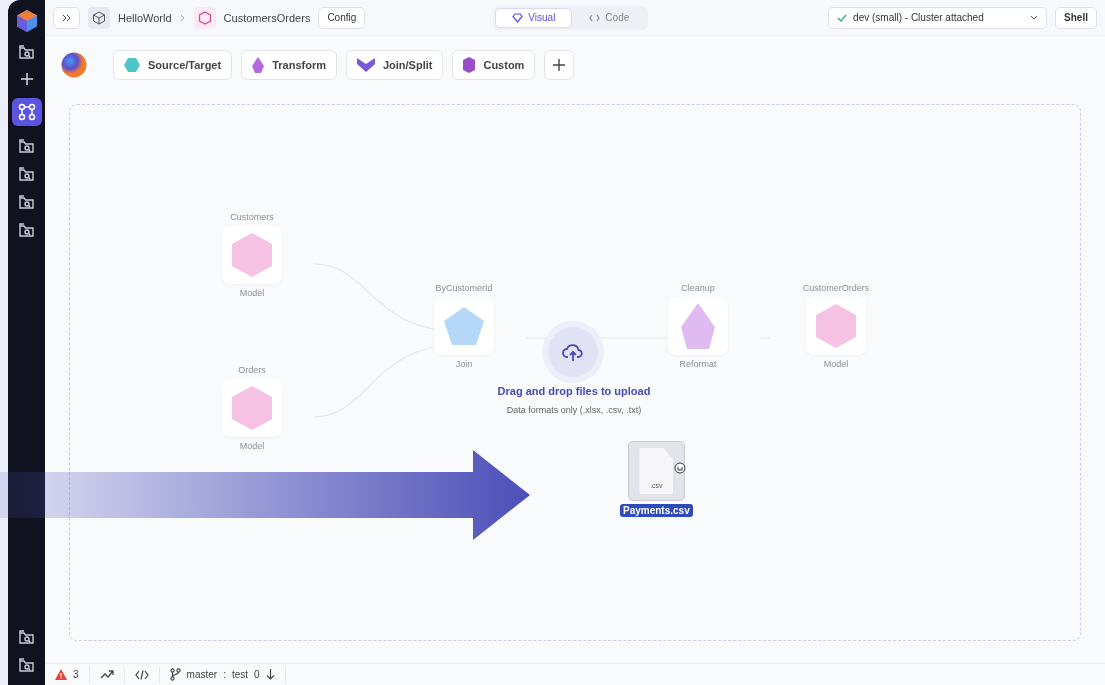 This screenshot has height=685, width=1105. I want to click on node-type: Reformat, so click(698, 364).